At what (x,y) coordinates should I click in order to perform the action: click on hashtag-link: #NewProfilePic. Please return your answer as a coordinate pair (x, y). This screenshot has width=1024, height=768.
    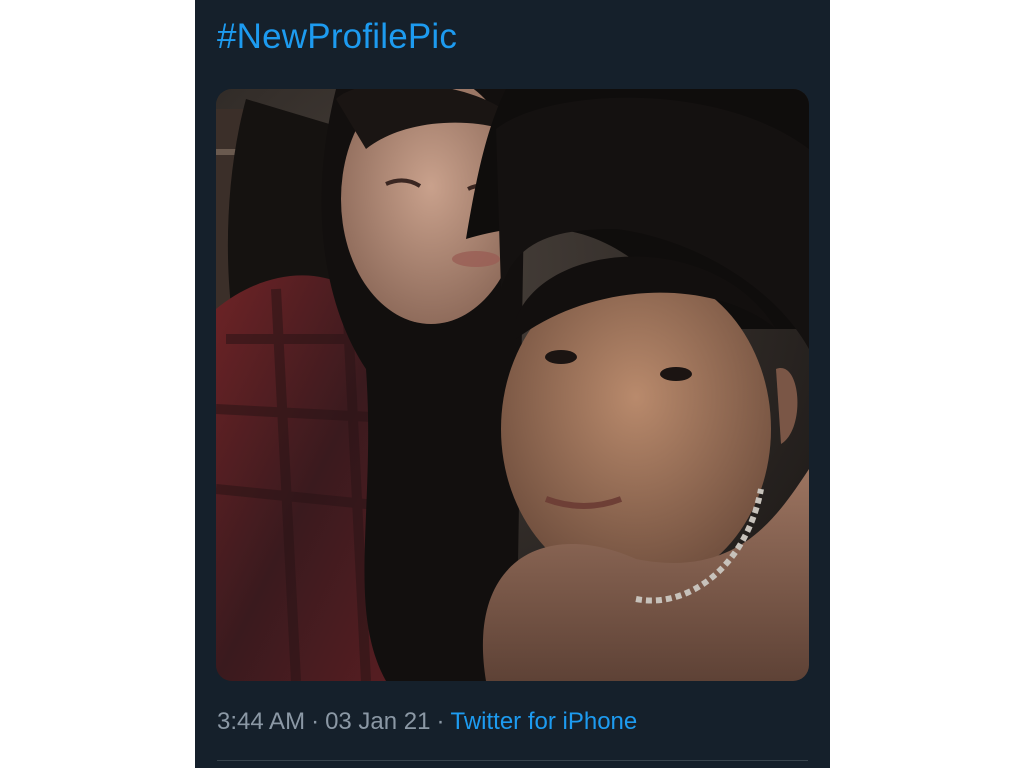
    Looking at the image, I should click on (337, 37).